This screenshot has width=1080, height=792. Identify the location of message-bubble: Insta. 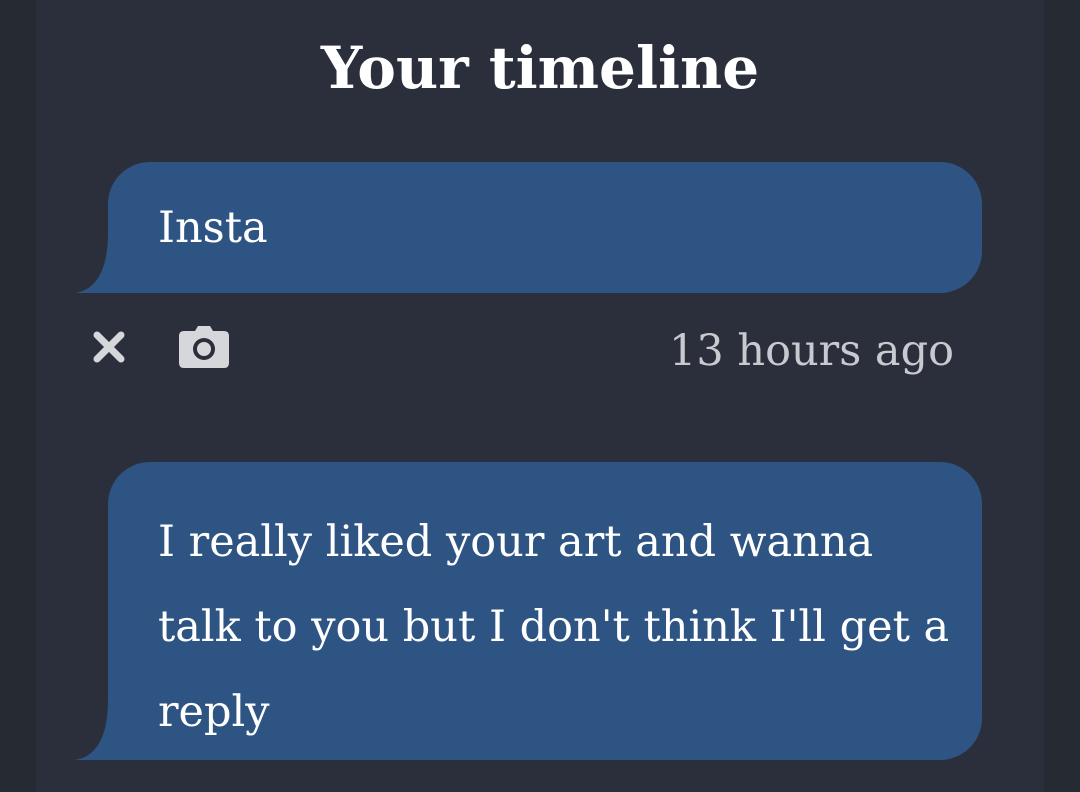
(528, 227).